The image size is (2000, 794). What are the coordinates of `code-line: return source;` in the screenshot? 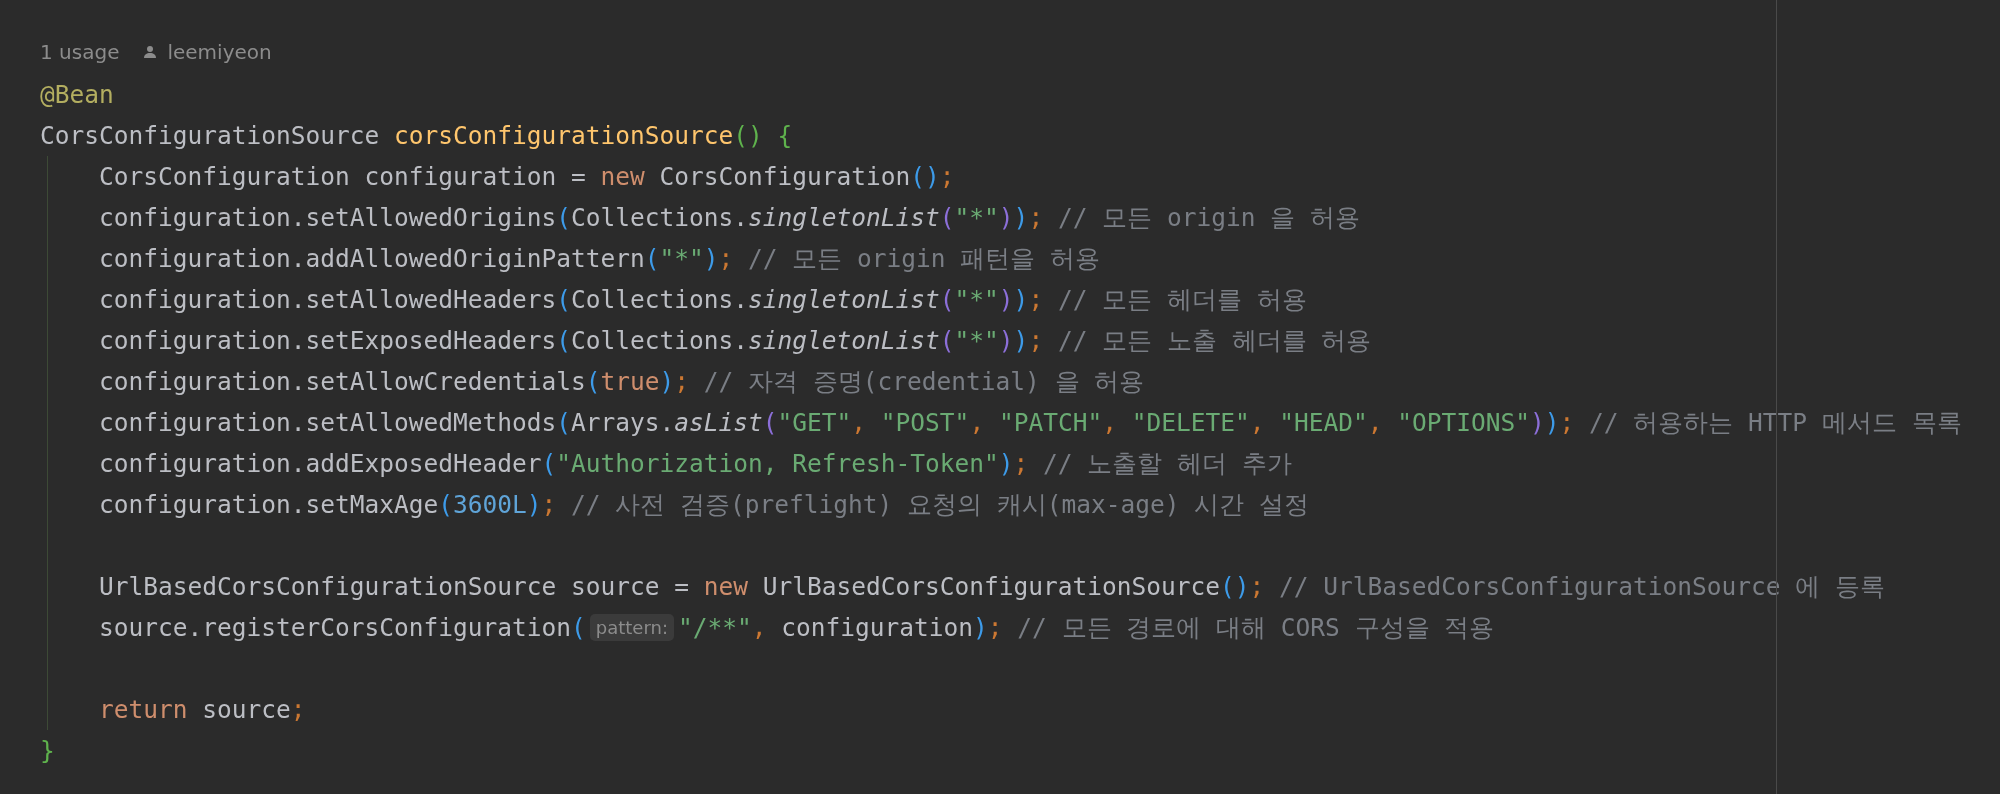 It's located at (202, 709).